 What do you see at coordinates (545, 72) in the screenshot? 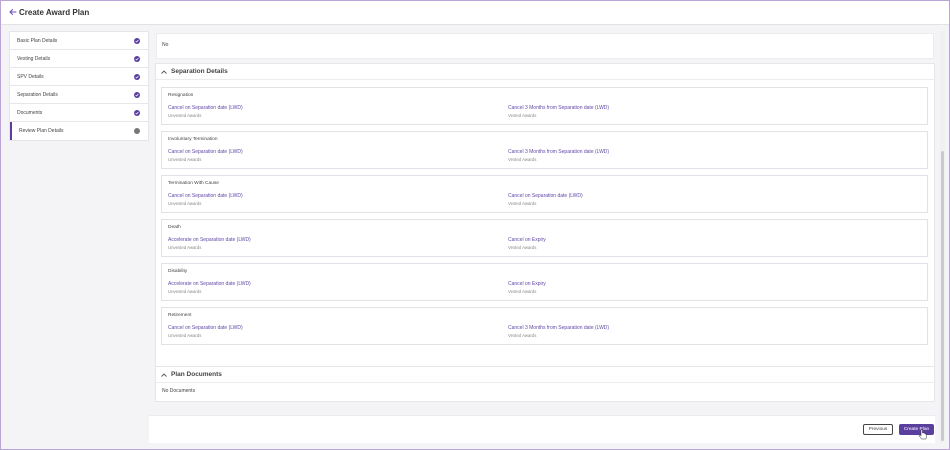
I see `section-header: Separation Details` at bounding box center [545, 72].